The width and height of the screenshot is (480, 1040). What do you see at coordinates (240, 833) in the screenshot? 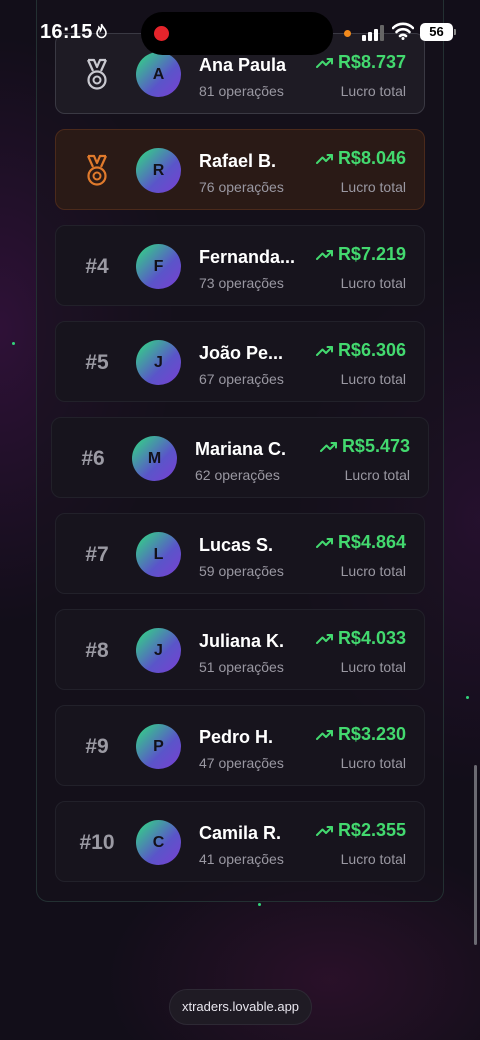
I see `trader-name: Camila R.` at bounding box center [240, 833].